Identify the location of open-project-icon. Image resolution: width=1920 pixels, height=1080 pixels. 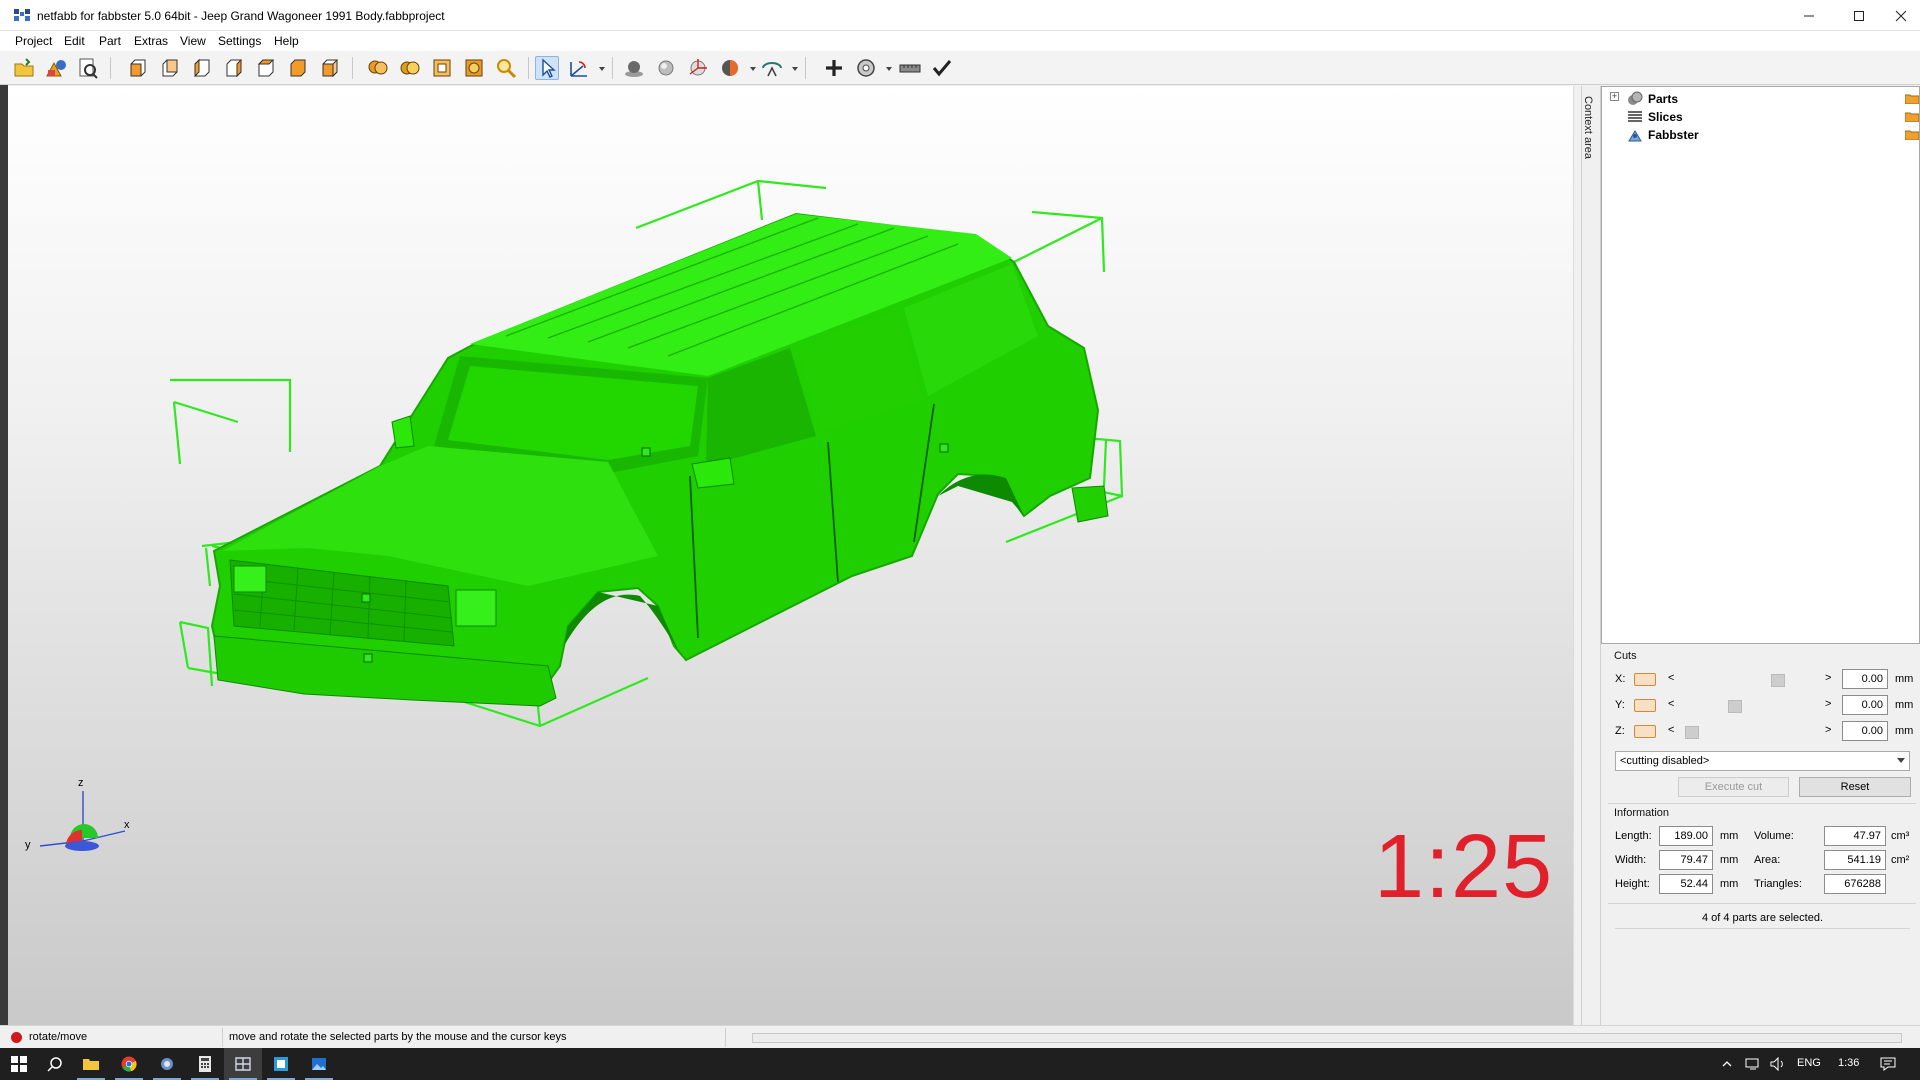
(24, 68).